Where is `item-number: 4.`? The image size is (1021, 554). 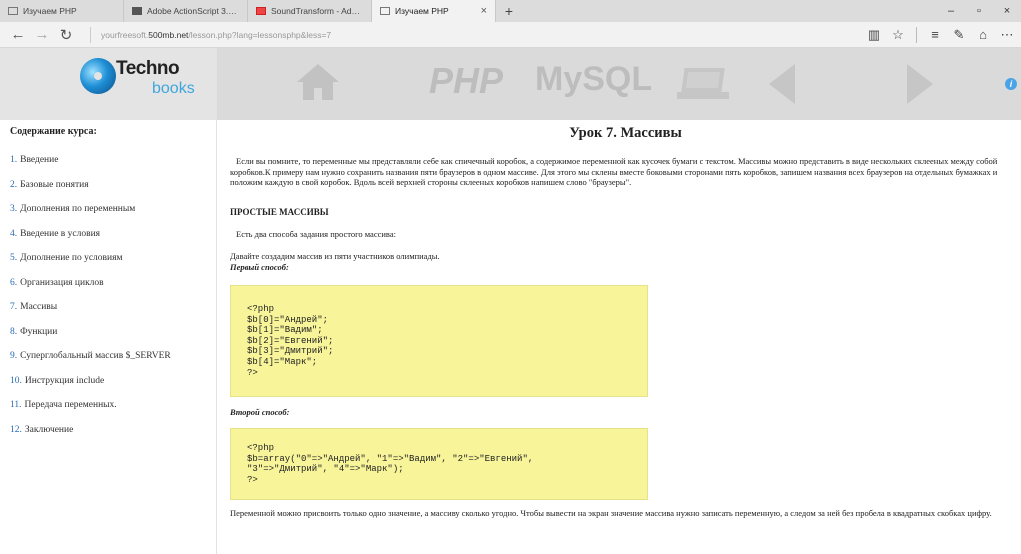 item-number: 4. is located at coordinates (14, 233).